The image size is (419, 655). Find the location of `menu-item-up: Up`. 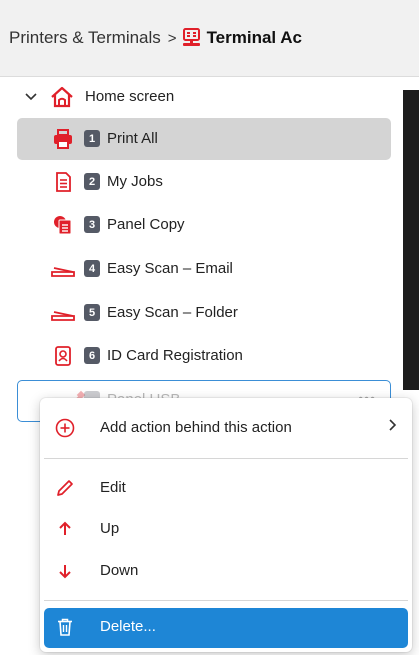

menu-item-up: Up is located at coordinates (226, 529).